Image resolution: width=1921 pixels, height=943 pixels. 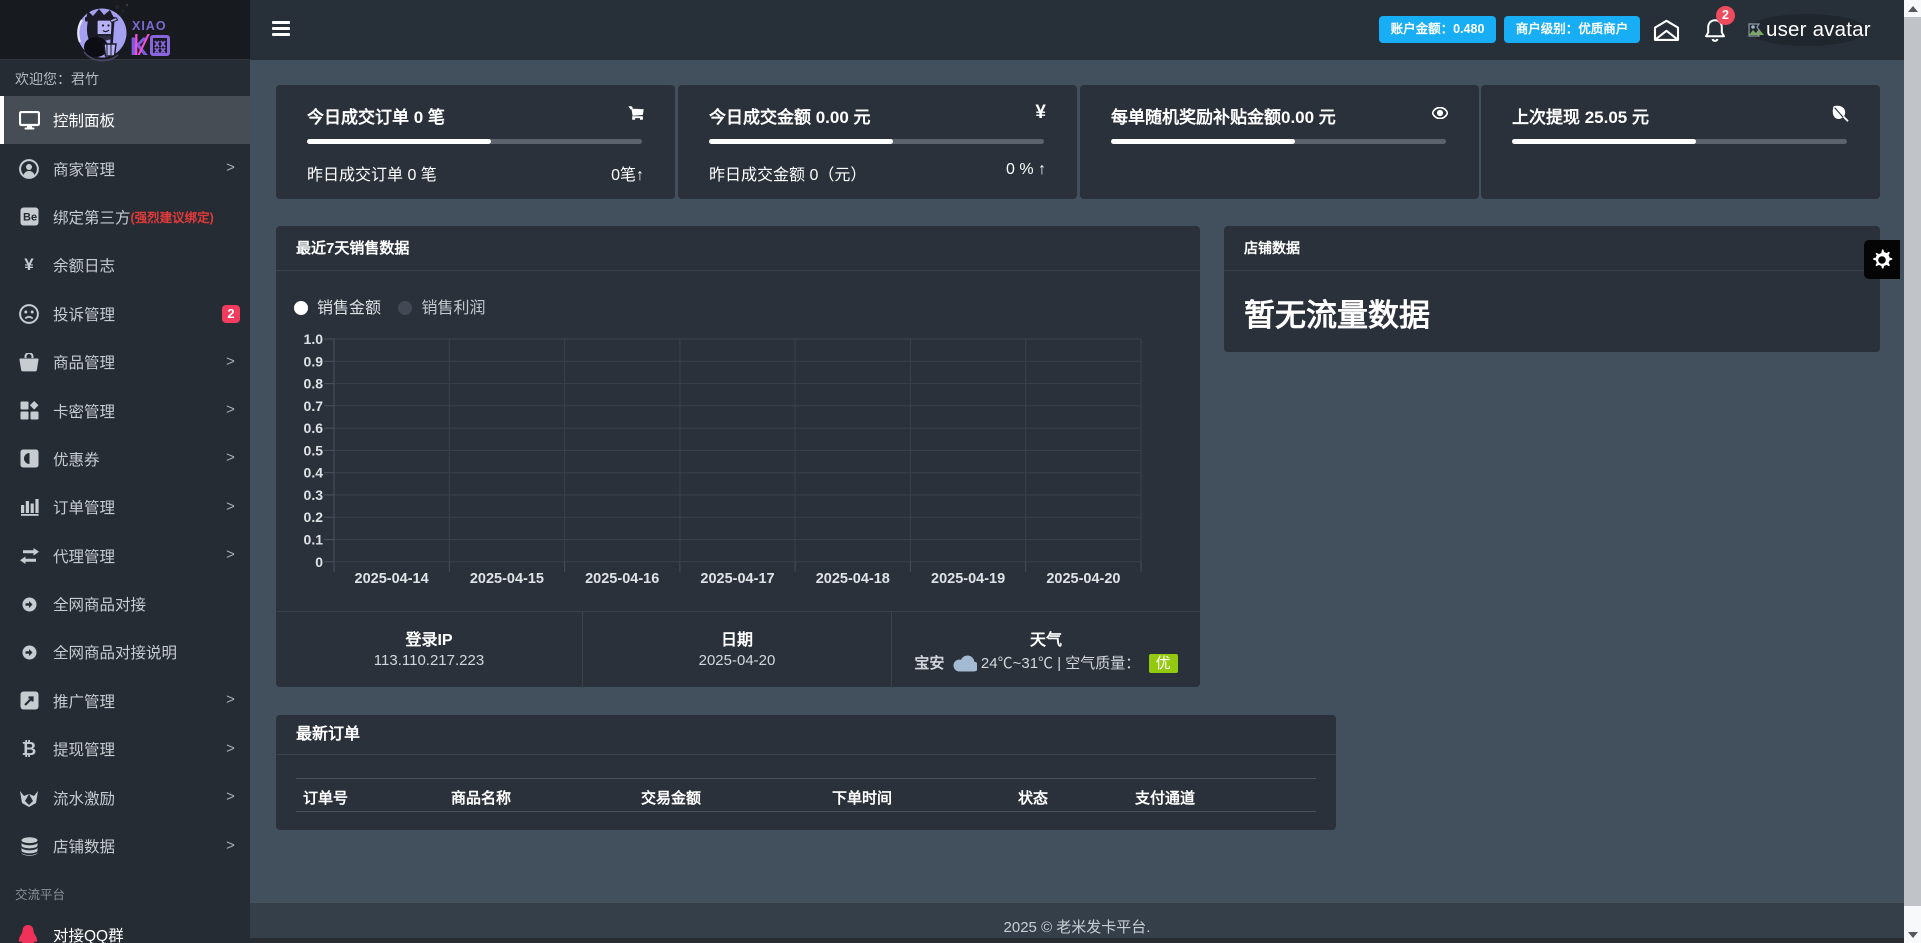 I want to click on svg-text: 2025-04-16, so click(x=622, y=579).